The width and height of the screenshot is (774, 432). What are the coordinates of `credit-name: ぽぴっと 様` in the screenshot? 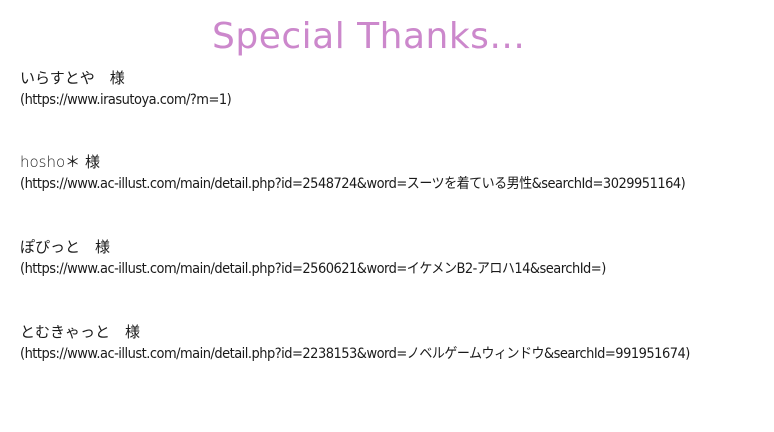 It's located at (65, 247).